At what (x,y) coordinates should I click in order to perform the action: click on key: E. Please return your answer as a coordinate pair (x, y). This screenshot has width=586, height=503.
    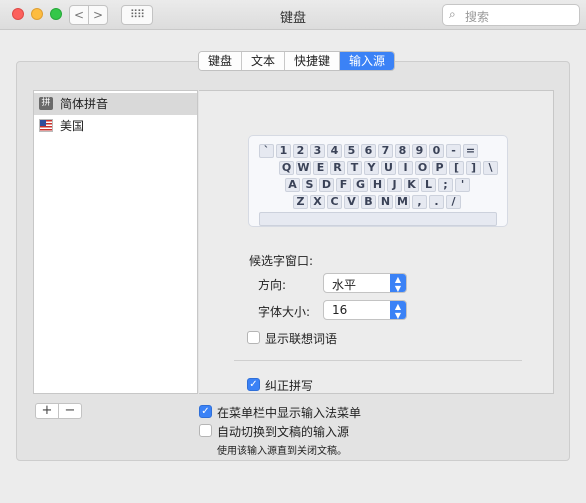
    Looking at the image, I should click on (320, 168).